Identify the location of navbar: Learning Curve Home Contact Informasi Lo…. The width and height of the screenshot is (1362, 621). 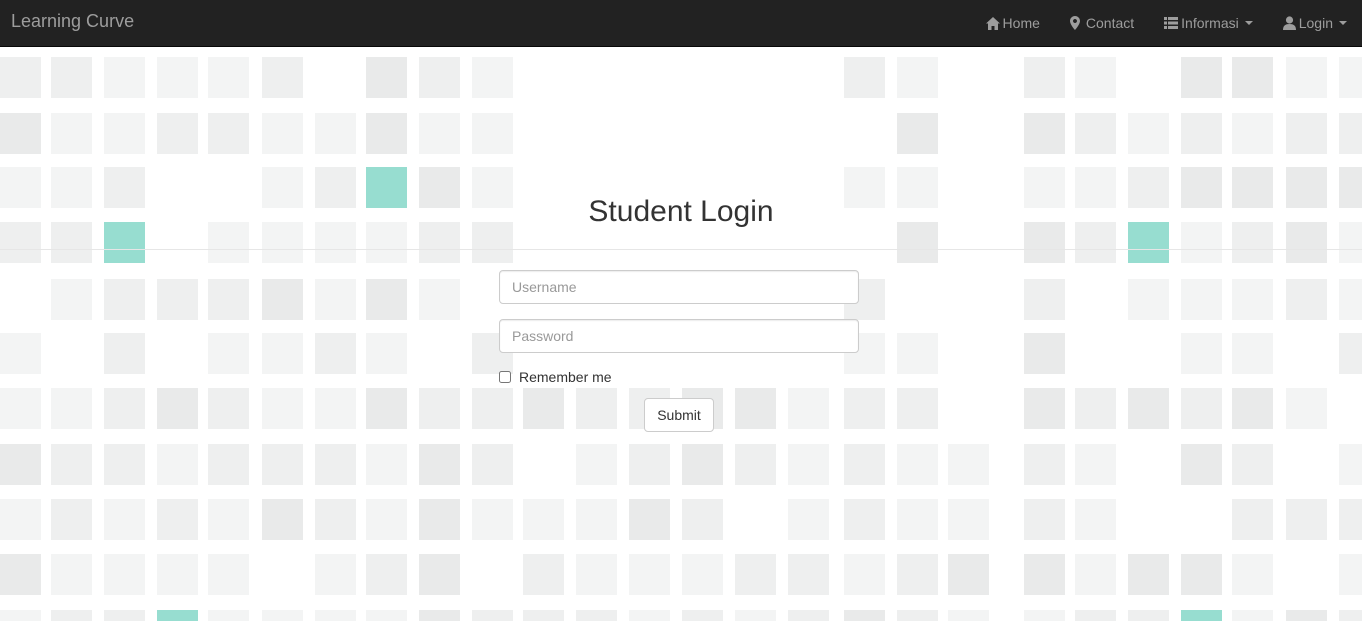
(681, 23).